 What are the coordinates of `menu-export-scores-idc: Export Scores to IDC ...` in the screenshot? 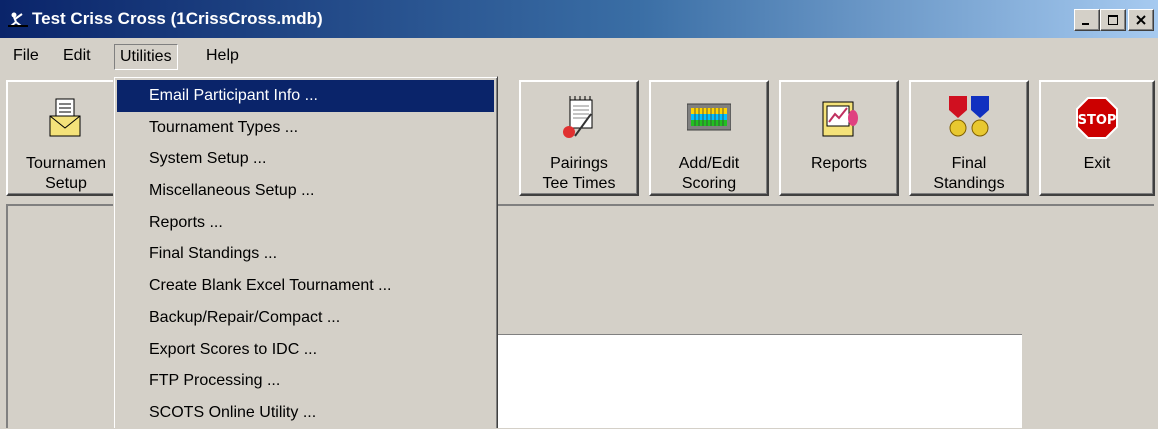 It's located at (305, 350).